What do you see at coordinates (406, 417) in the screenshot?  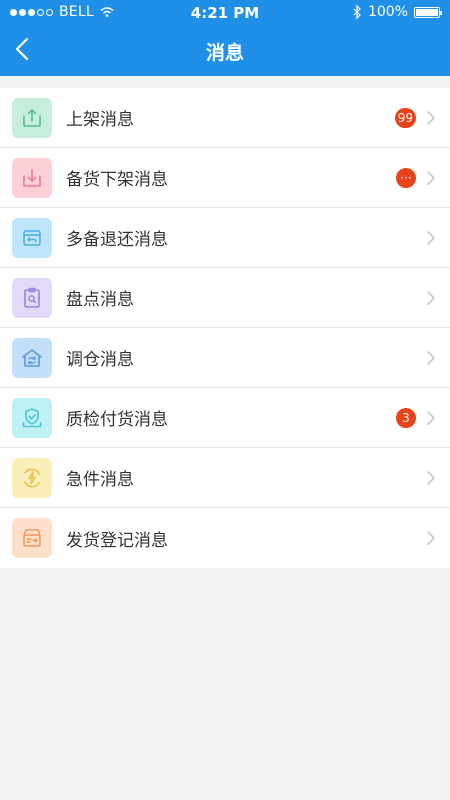 I see `unread-badge: 3` at bounding box center [406, 417].